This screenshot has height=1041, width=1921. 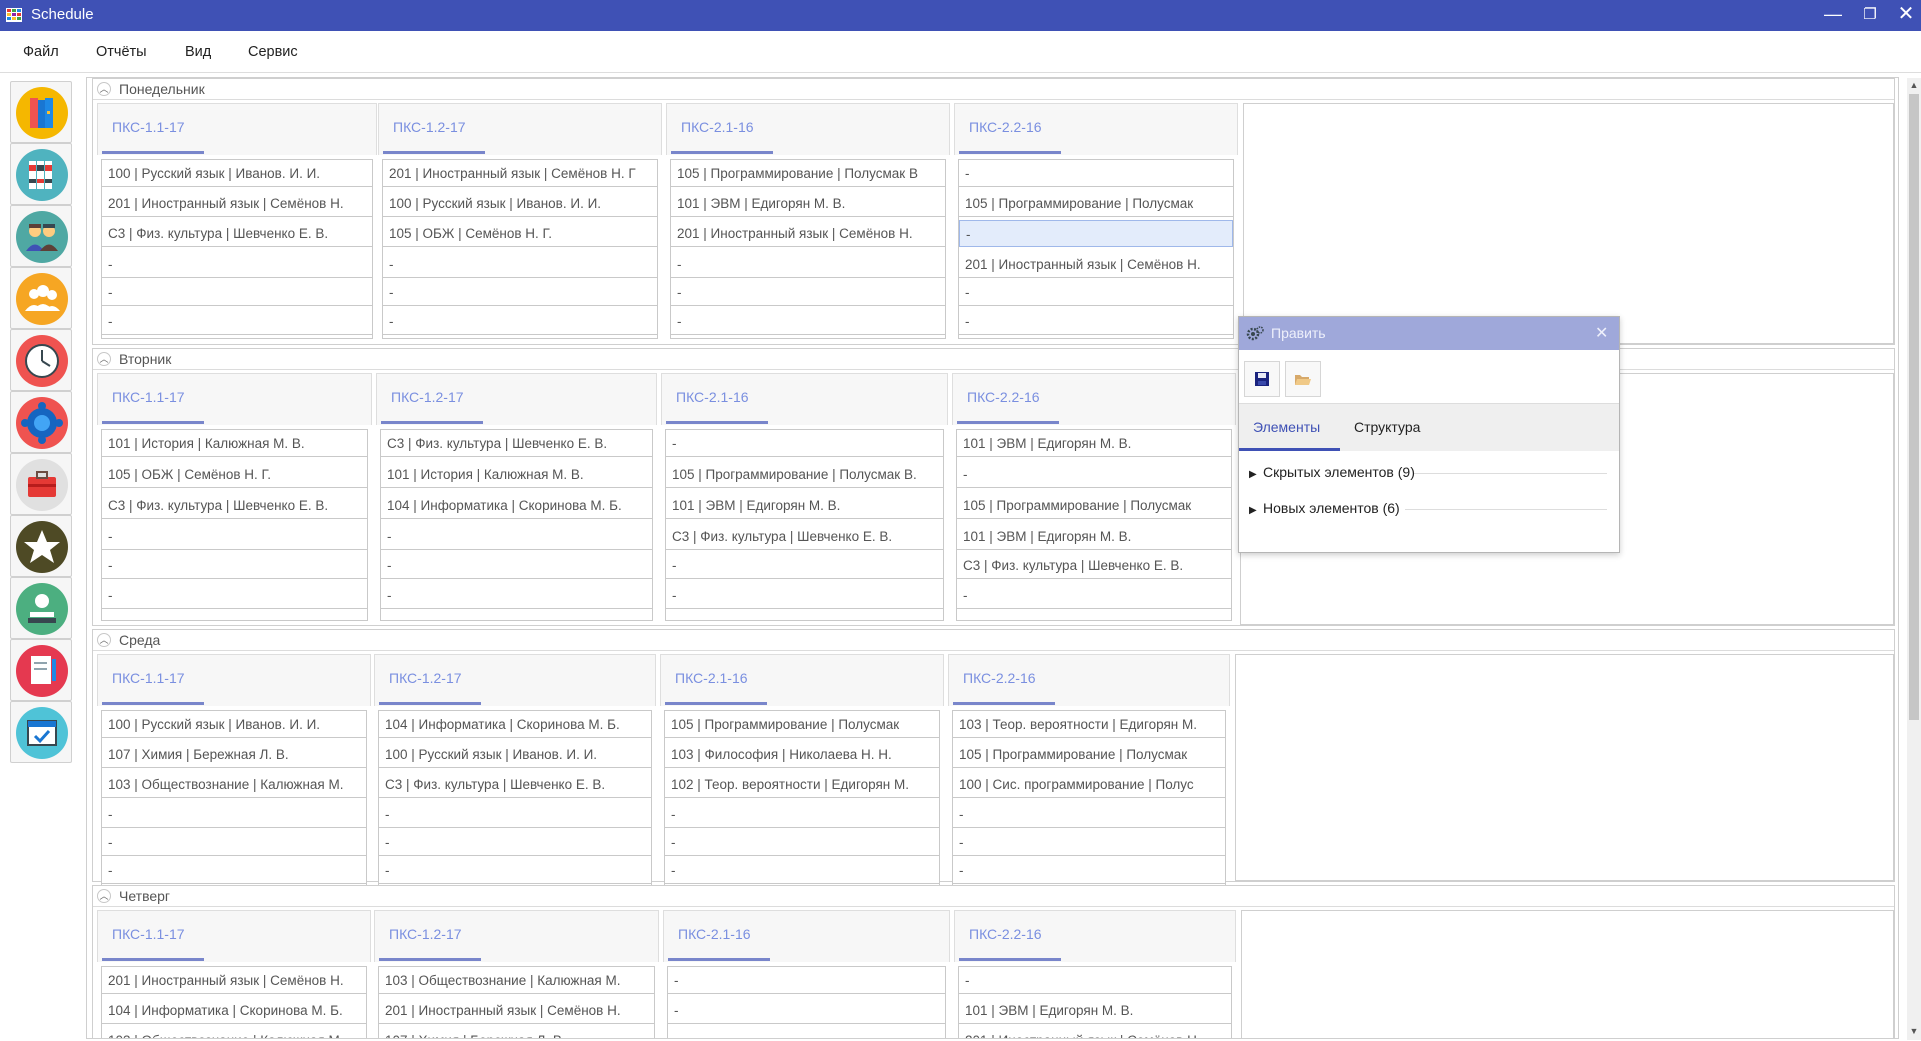 What do you see at coordinates (41, 298) in the screenshot?
I see `sidebar-students-button` at bounding box center [41, 298].